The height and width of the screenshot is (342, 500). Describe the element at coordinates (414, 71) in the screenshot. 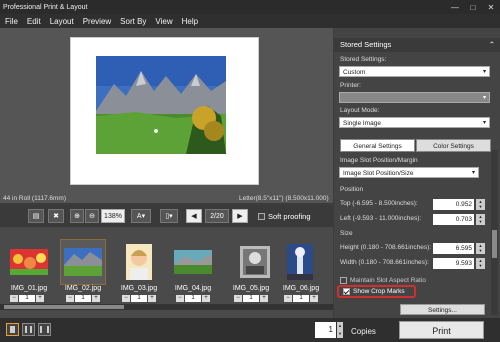

I see `stored-settings-select: Custom ▾` at that location.